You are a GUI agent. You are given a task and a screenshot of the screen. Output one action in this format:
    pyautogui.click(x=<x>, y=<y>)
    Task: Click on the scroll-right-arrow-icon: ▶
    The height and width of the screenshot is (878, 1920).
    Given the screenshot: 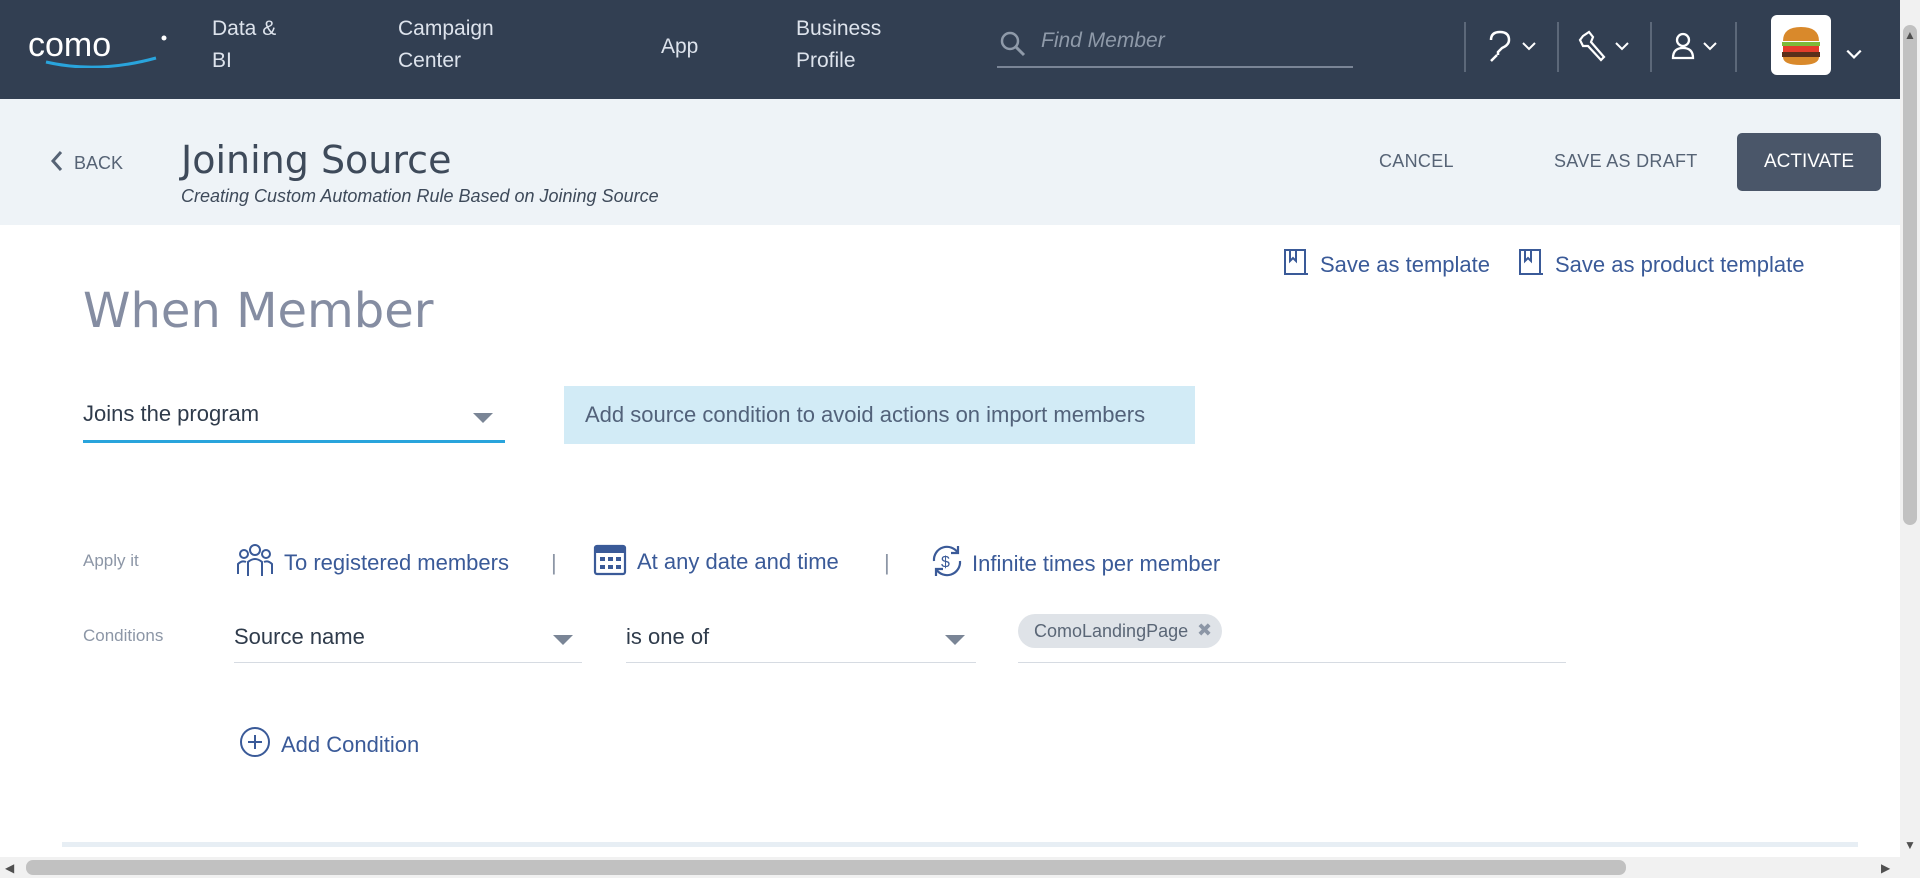 What is the action you would take?
    pyautogui.click(x=1885, y=868)
    